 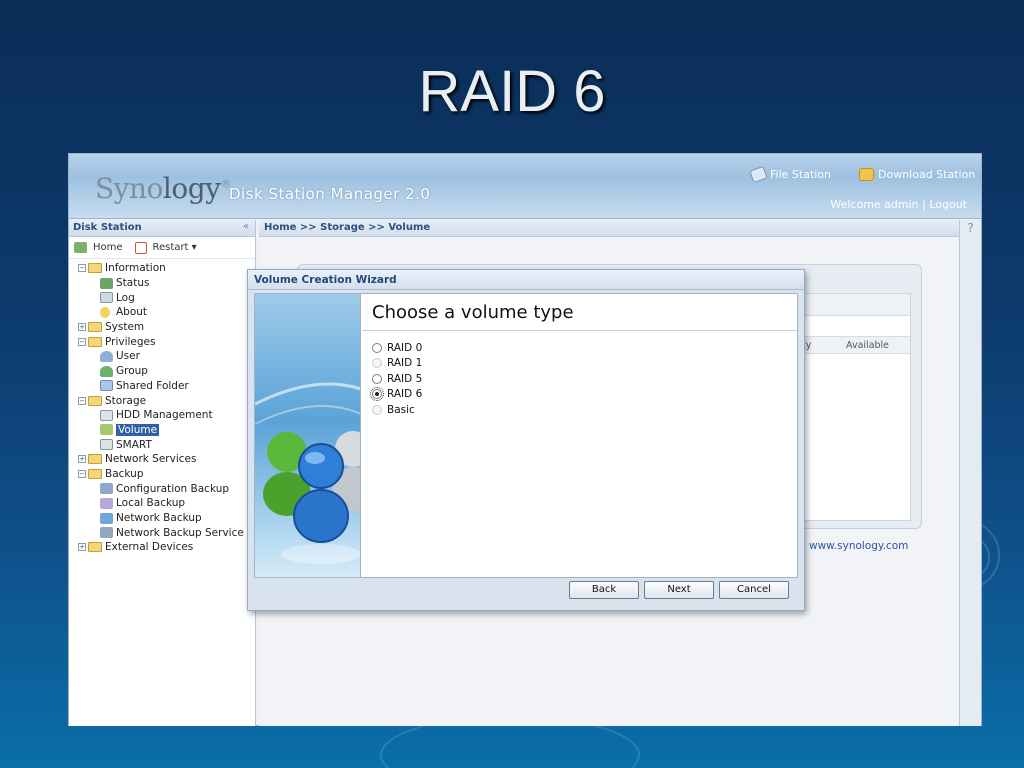 I want to click on option-raid5: RAID 5, so click(x=579, y=379).